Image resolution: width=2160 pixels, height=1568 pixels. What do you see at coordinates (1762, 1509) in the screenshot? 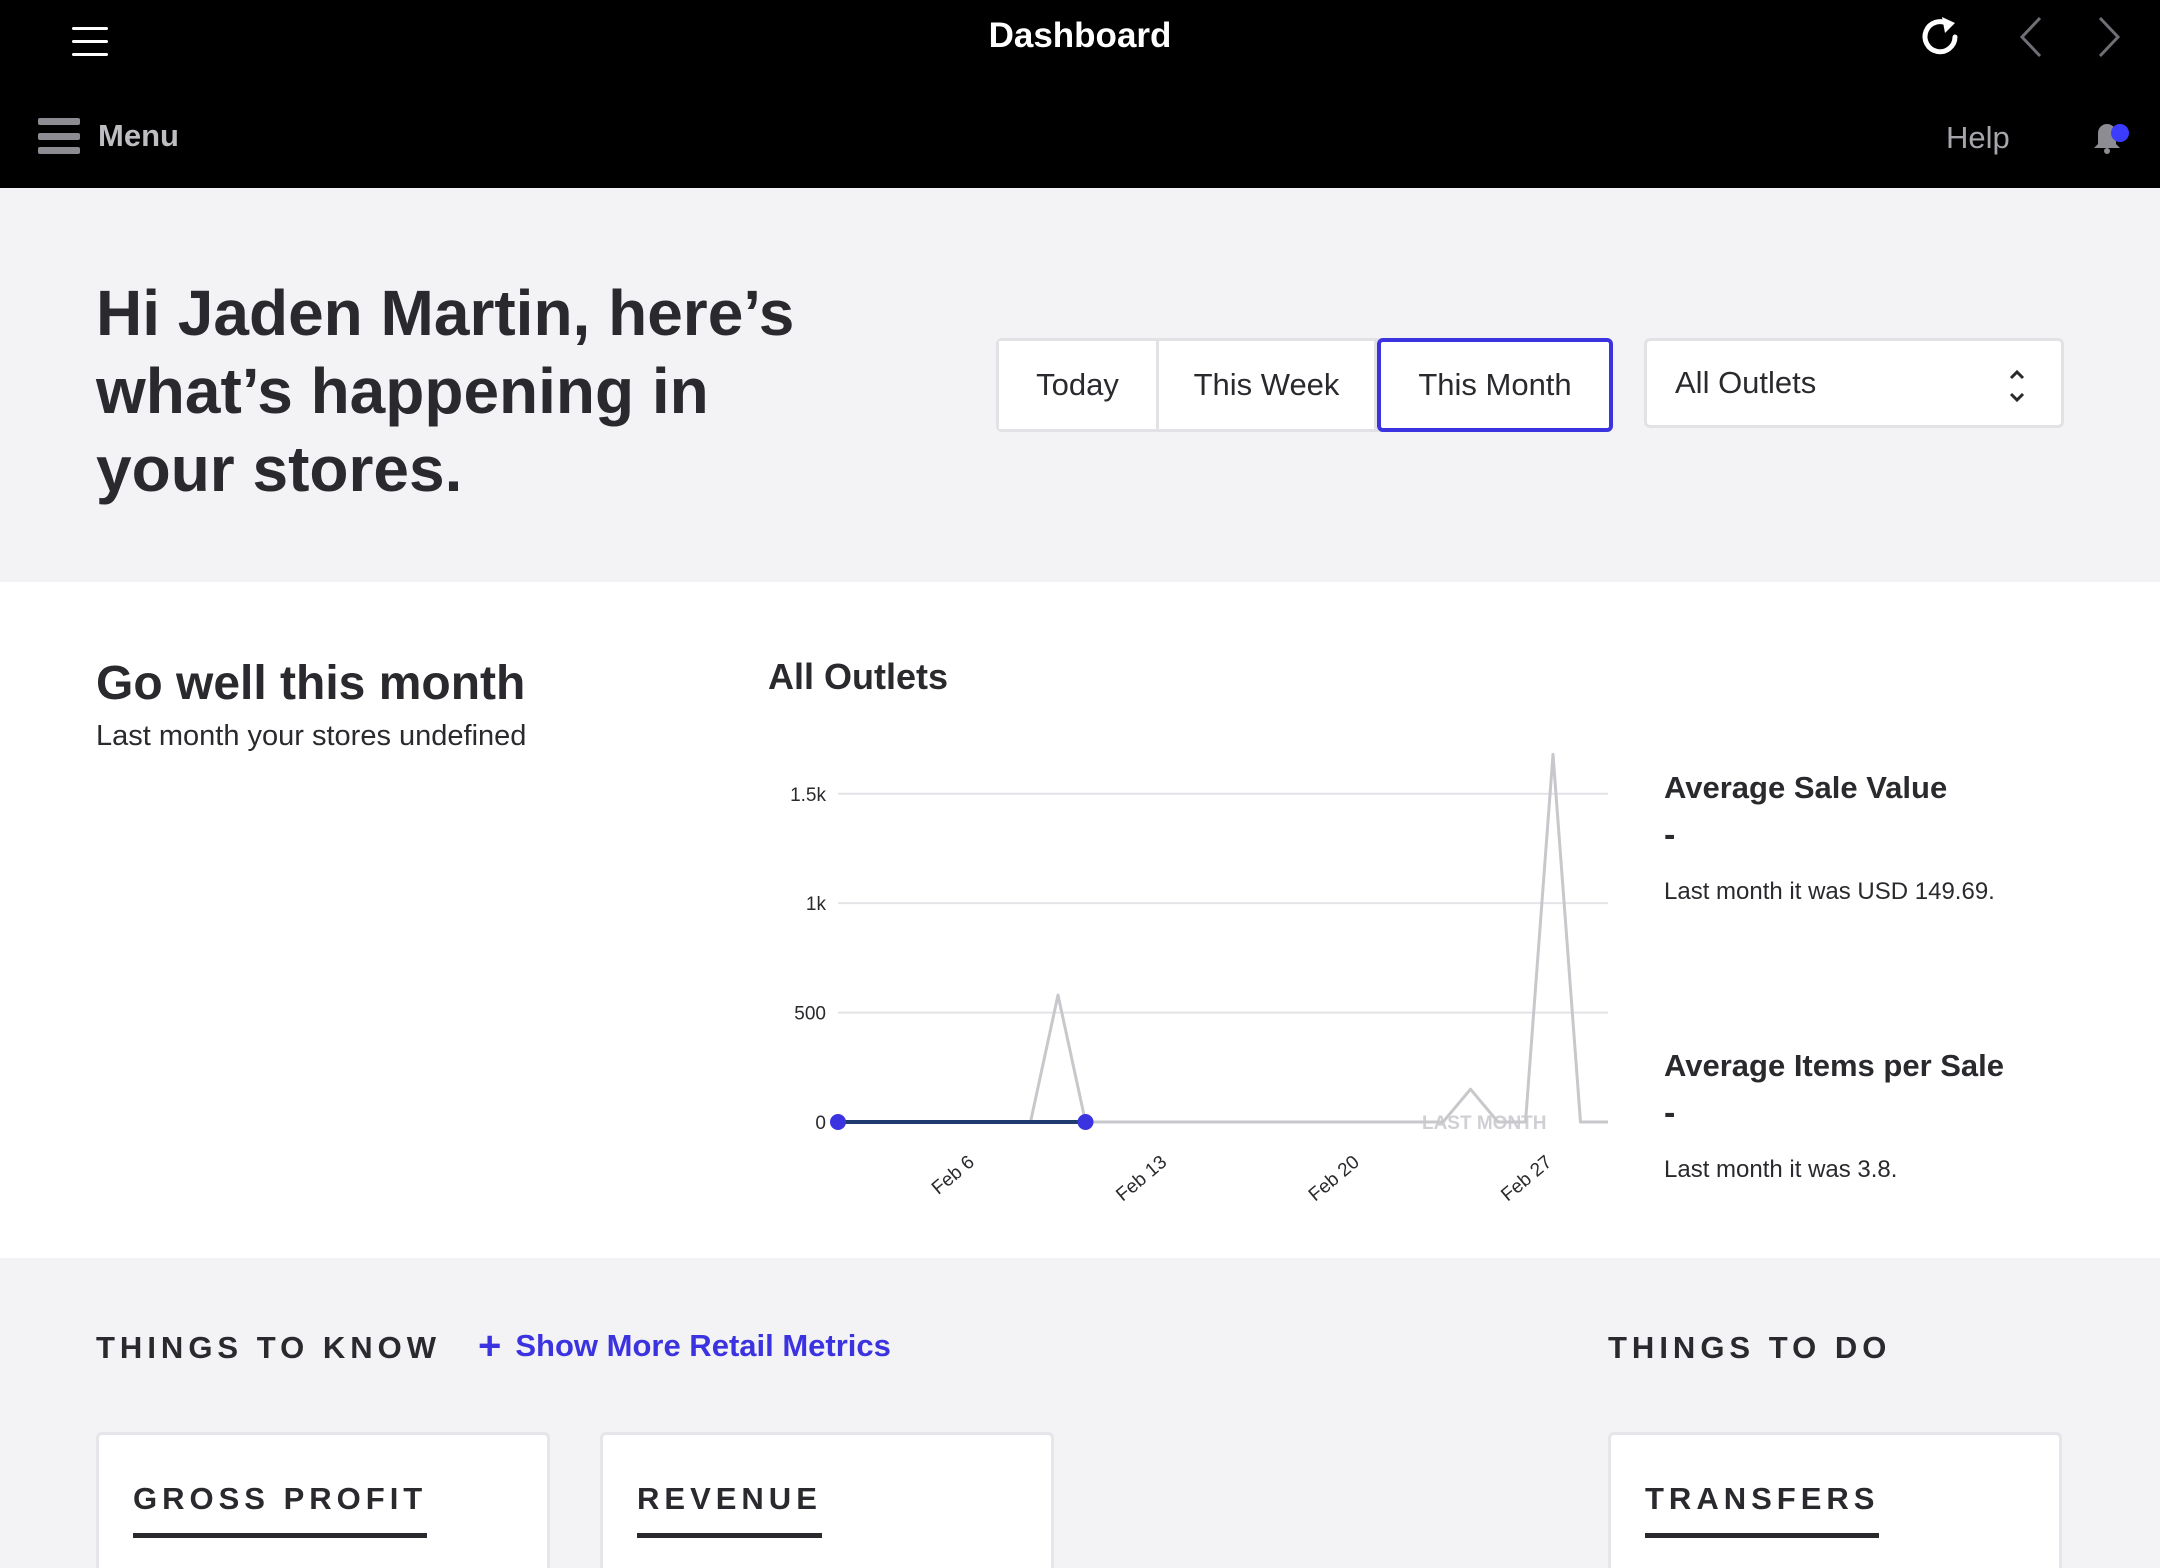
I see `card-title: TRANSFERS` at bounding box center [1762, 1509].